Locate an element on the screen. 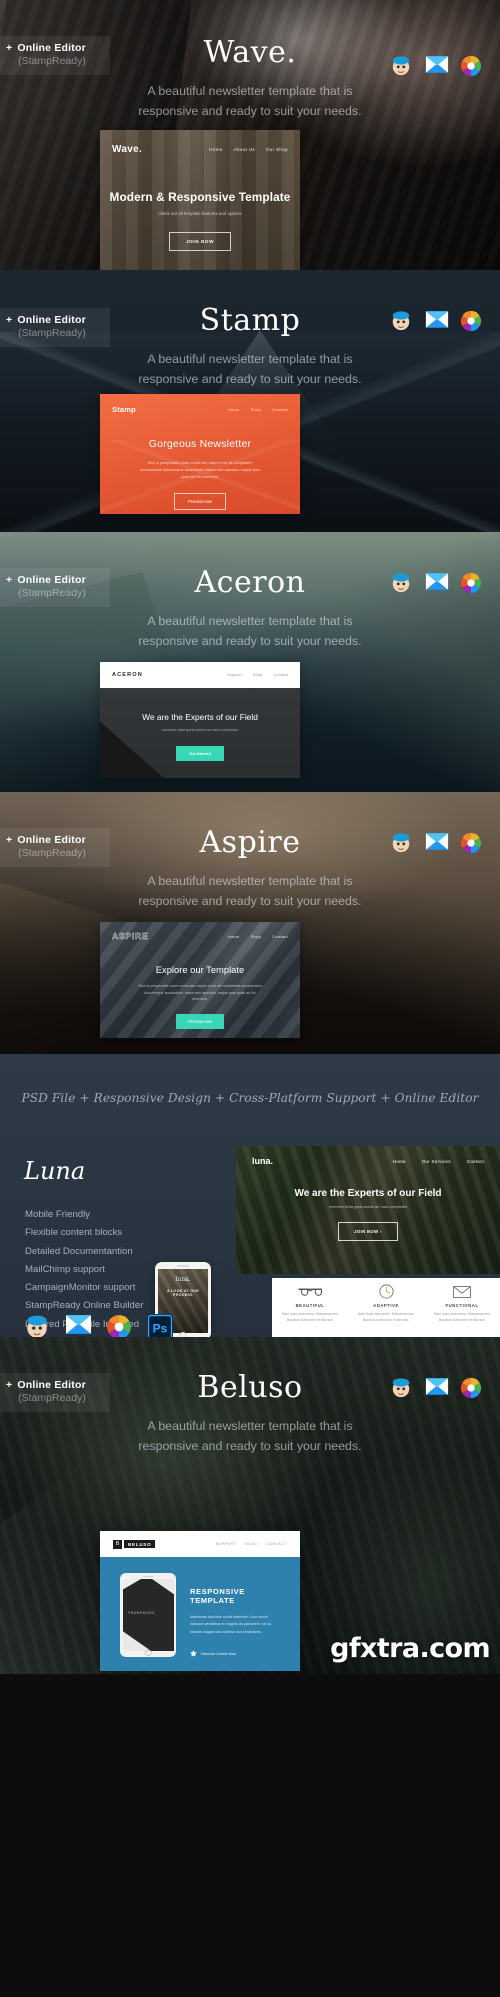 The width and height of the screenshot is (500, 1997). svg-text: Ps is located at coordinates (160, 1329).